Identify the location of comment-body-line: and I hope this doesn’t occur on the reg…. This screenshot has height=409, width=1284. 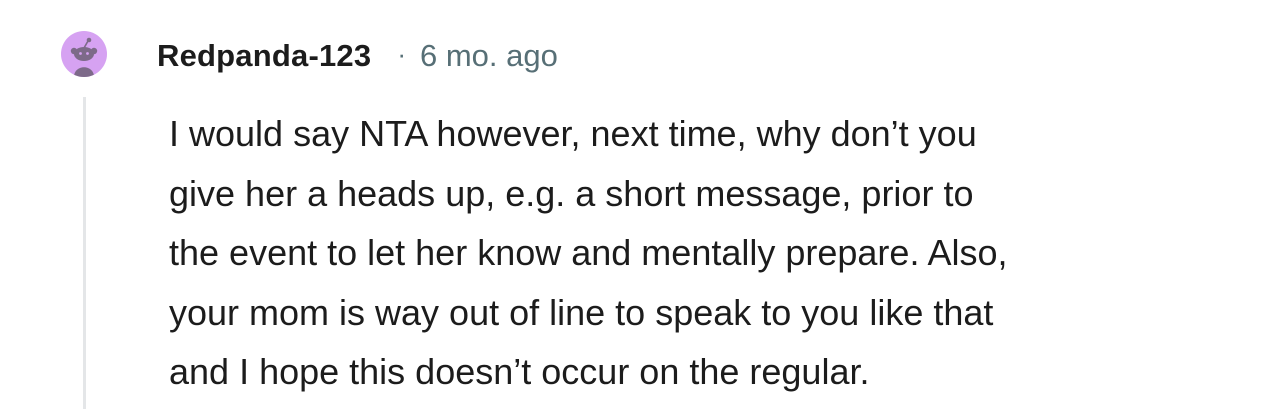
(519, 371).